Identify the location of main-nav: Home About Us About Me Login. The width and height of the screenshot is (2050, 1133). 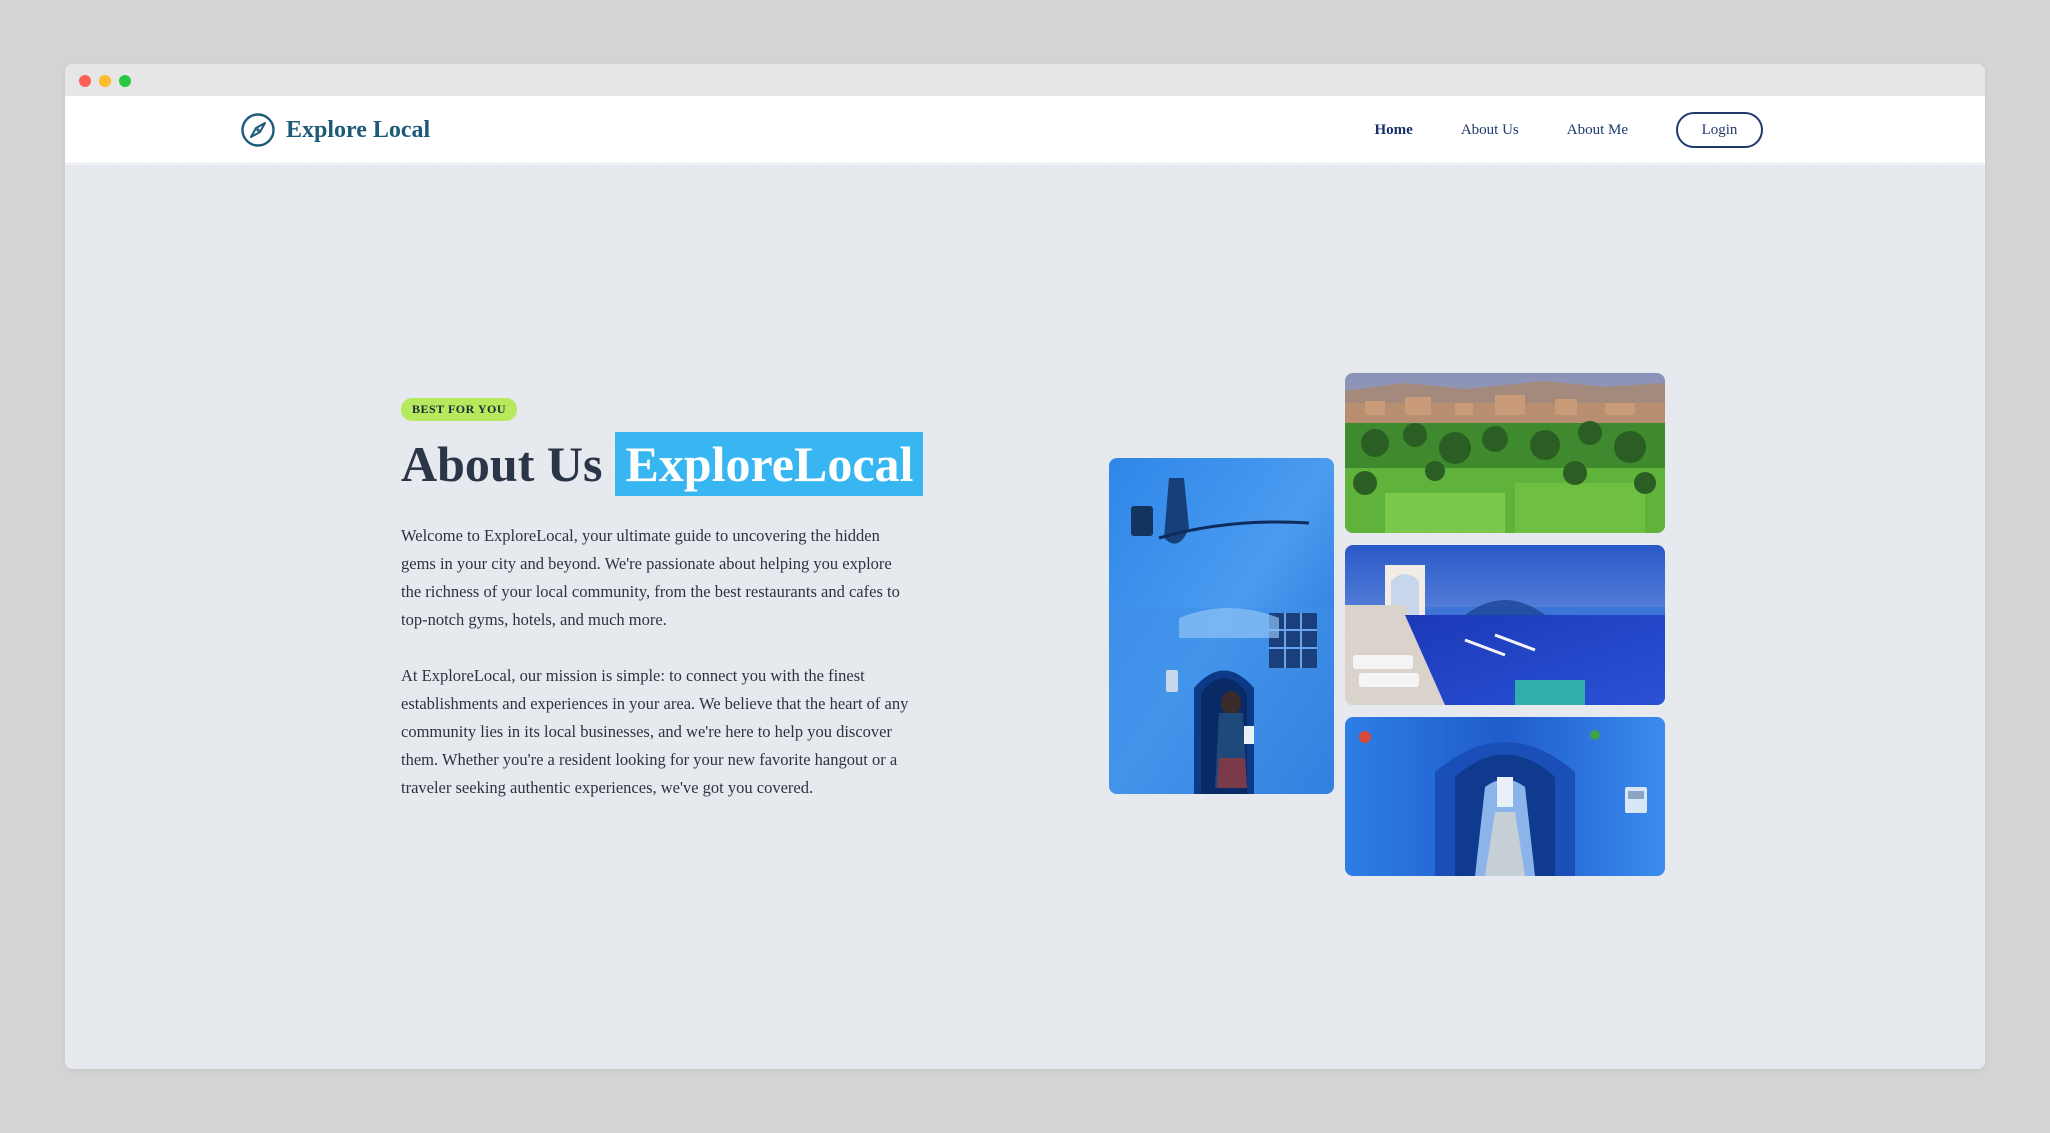
(1569, 130).